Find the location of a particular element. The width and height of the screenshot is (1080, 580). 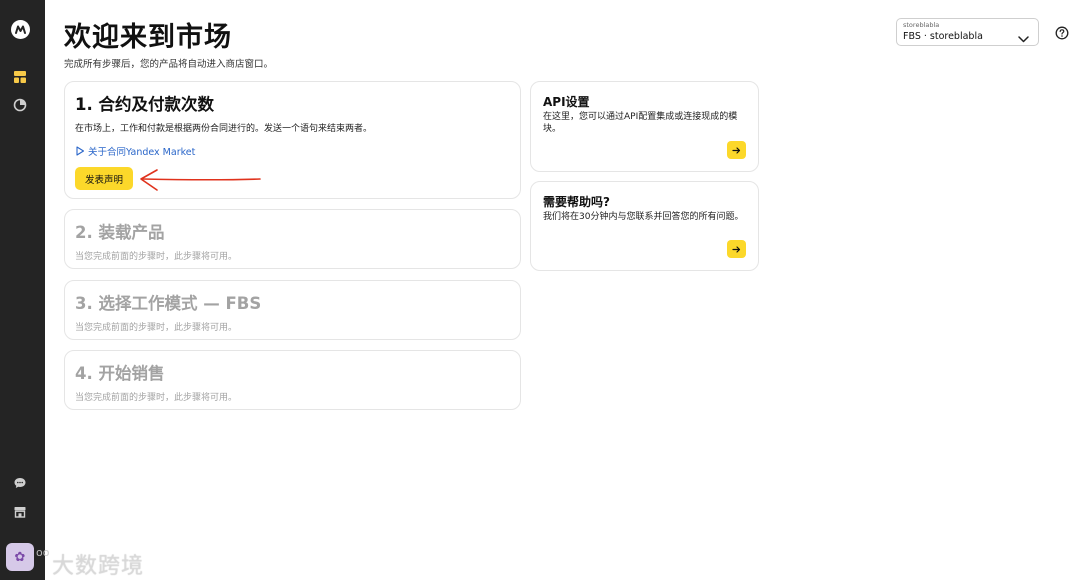

watermark-dots: oo is located at coordinates (43, 552).